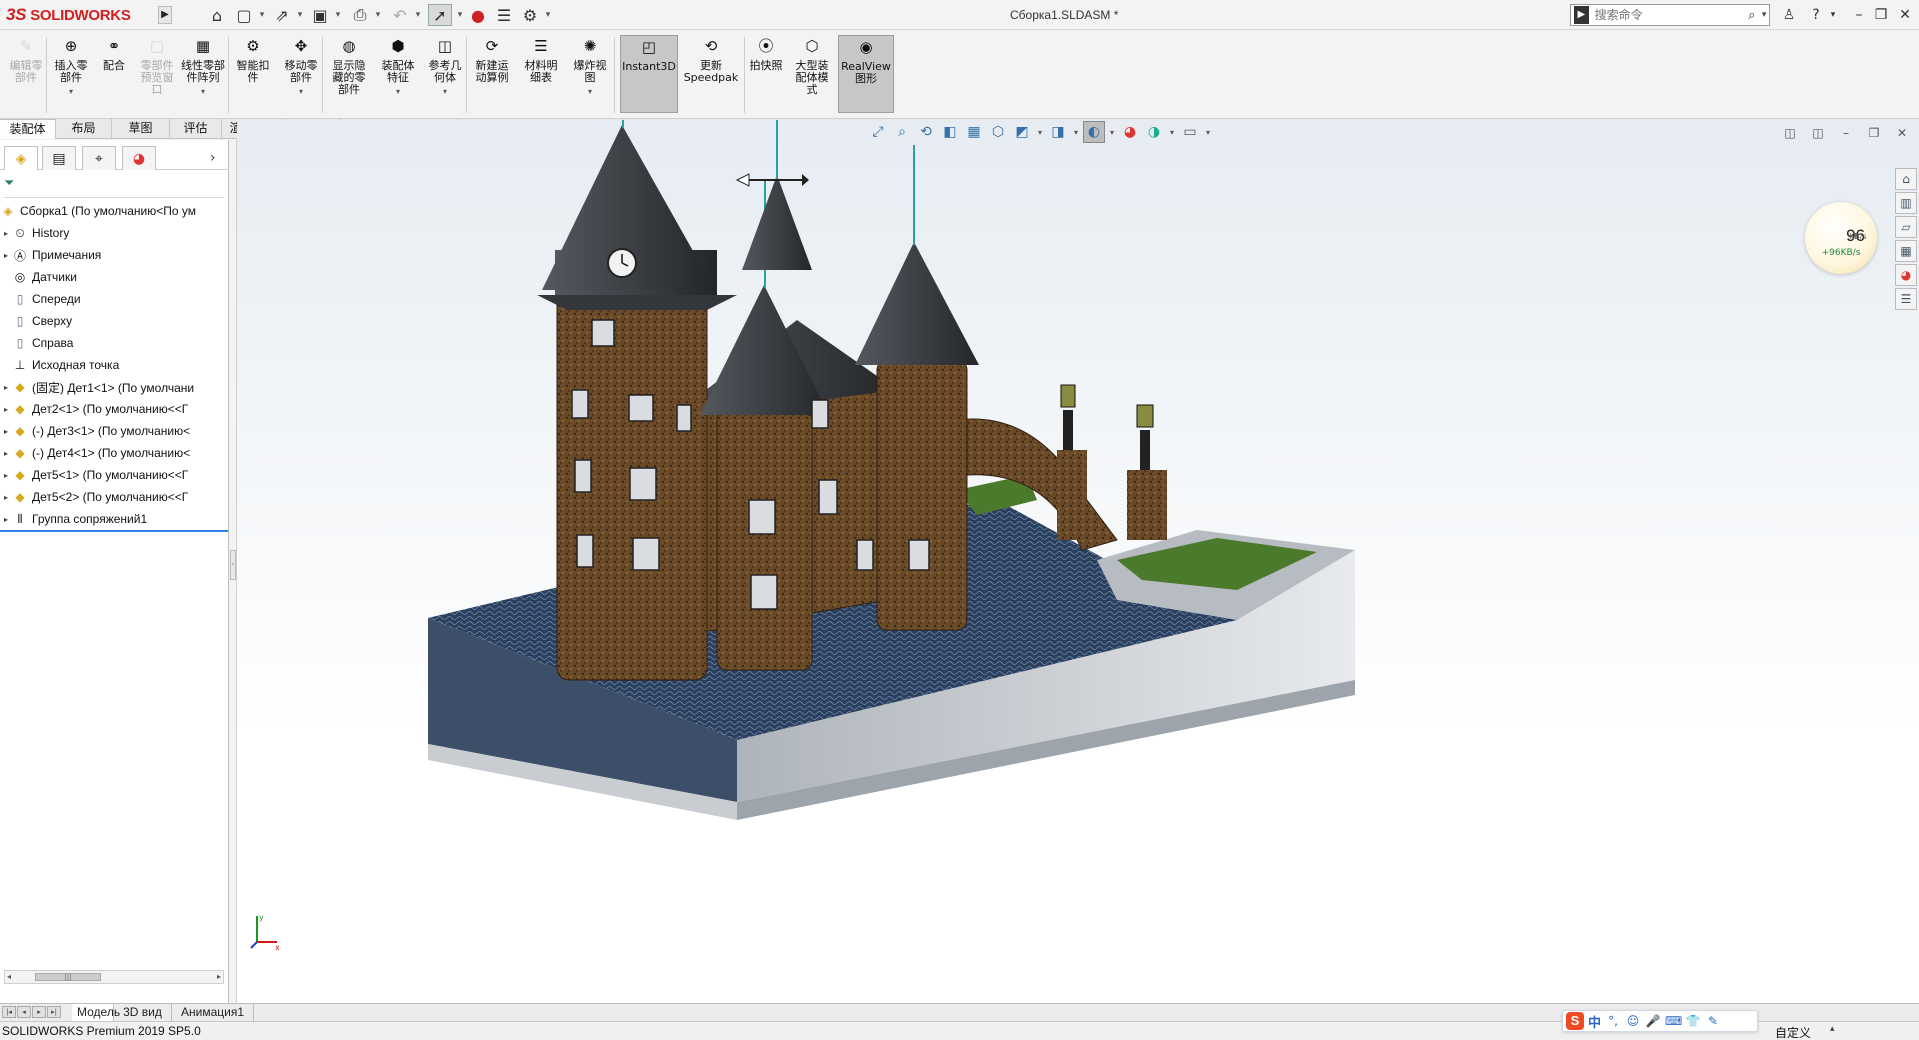 The image size is (1919, 1040). I want to click on tree-item: ▸ ⫴ Группа сопряжений1, so click(114, 519).